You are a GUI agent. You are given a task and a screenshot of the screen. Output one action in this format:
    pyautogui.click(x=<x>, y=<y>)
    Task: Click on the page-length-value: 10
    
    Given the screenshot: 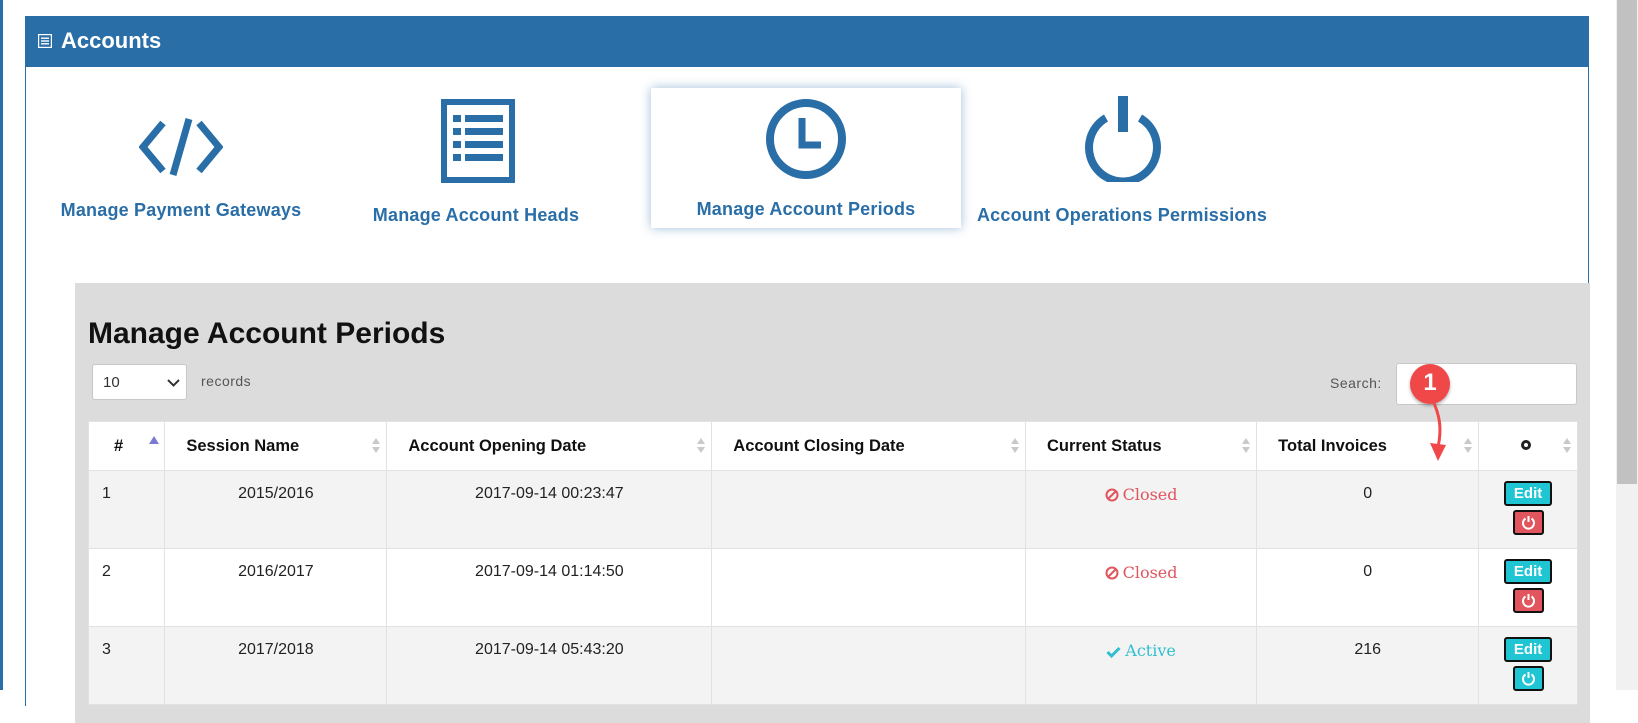 What is the action you would take?
    pyautogui.click(x=111, y=382)
    